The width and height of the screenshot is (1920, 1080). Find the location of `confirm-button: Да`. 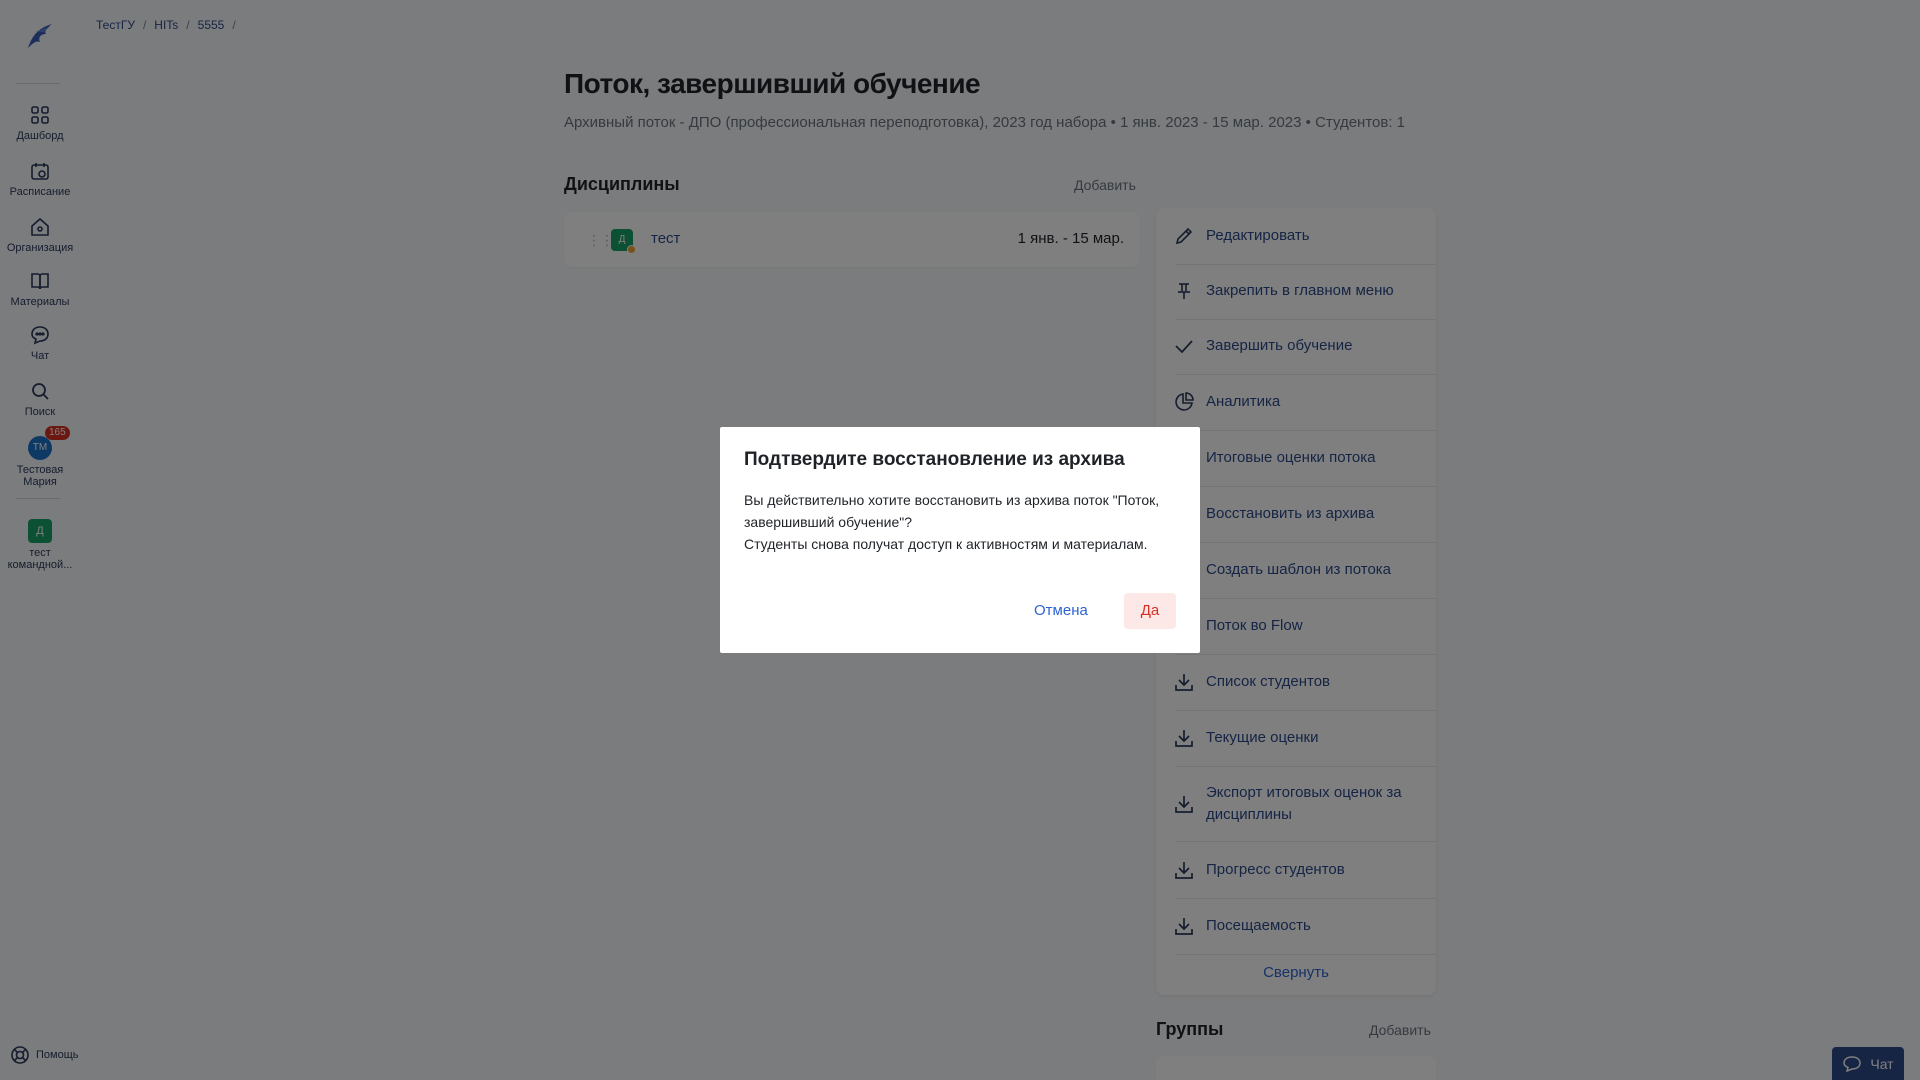

confirm-button: Да is located at coordinates (1150, 611).